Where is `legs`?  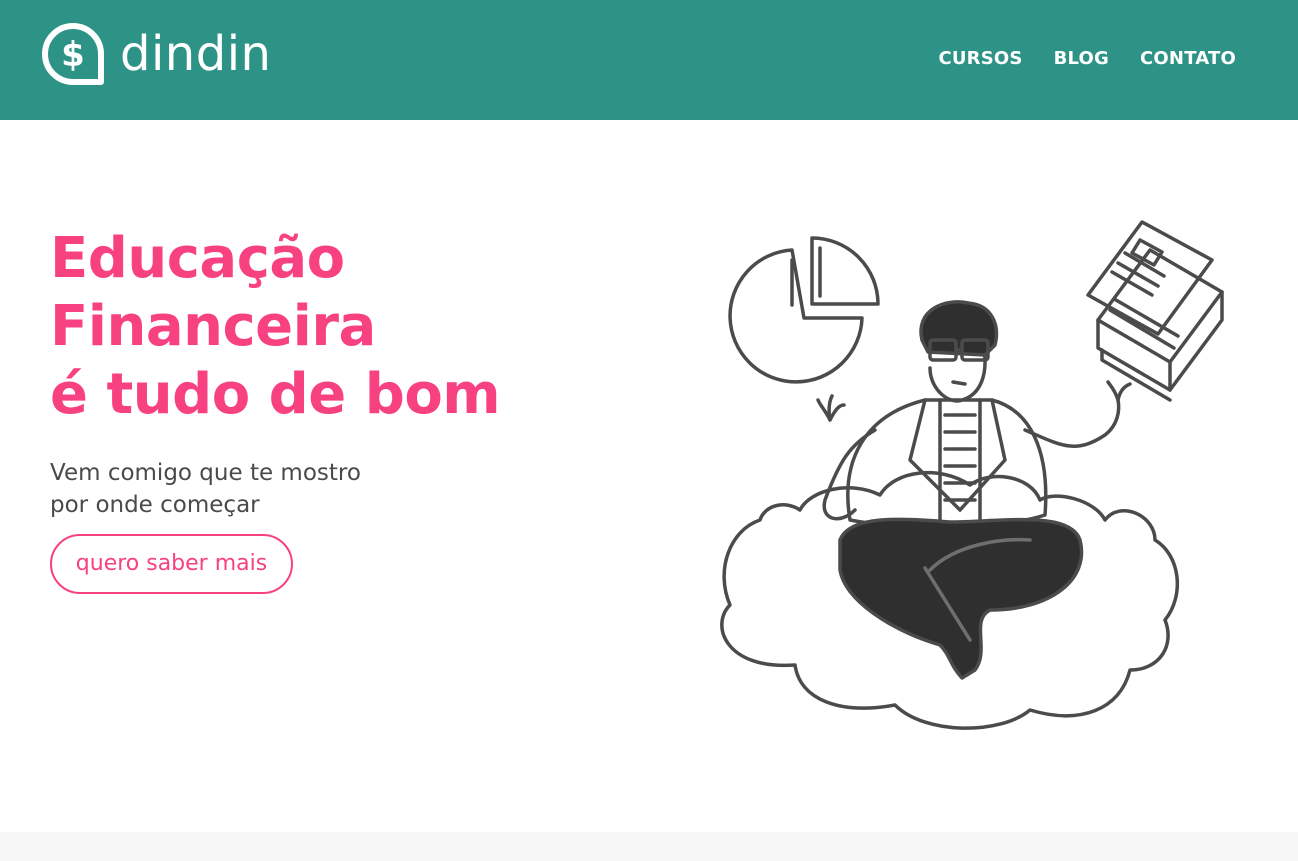
legs is located at coordinates (961, 598).